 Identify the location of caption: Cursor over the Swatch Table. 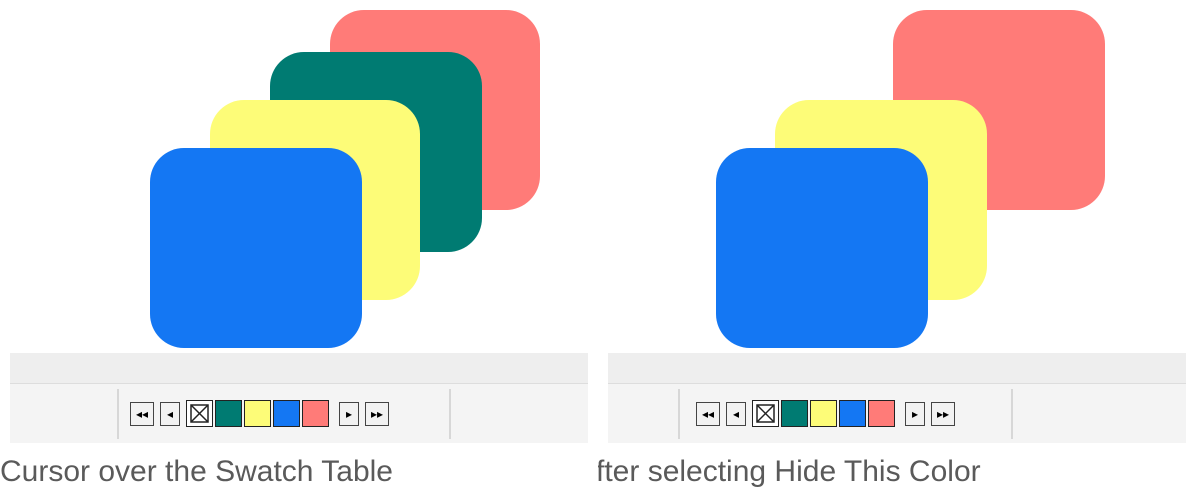
(196, 471).